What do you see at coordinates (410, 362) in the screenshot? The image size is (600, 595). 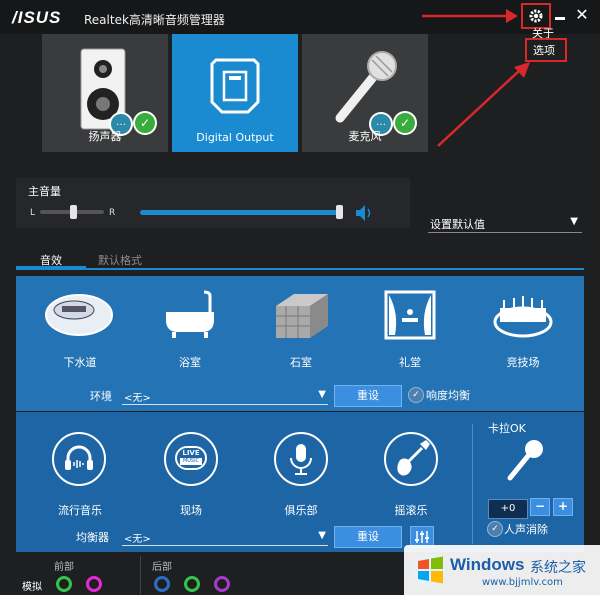 I see `env-label-auditorium: 礼堂` at bounding box center [410, 362].